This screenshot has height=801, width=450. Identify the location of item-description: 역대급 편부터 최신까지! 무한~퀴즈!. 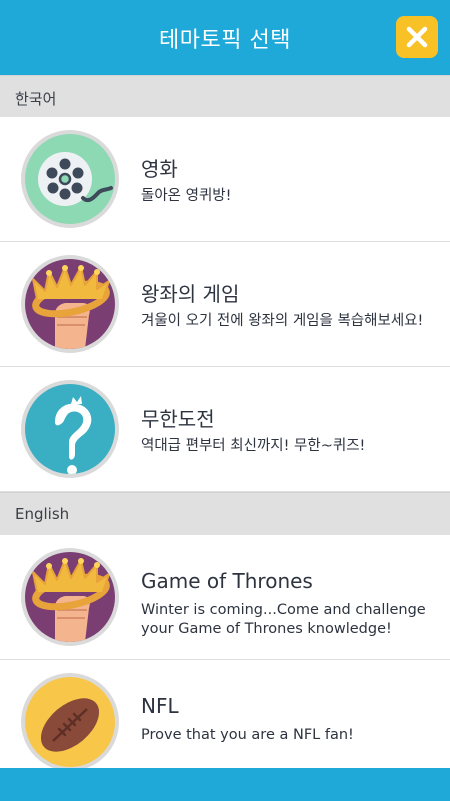
(253, 446).